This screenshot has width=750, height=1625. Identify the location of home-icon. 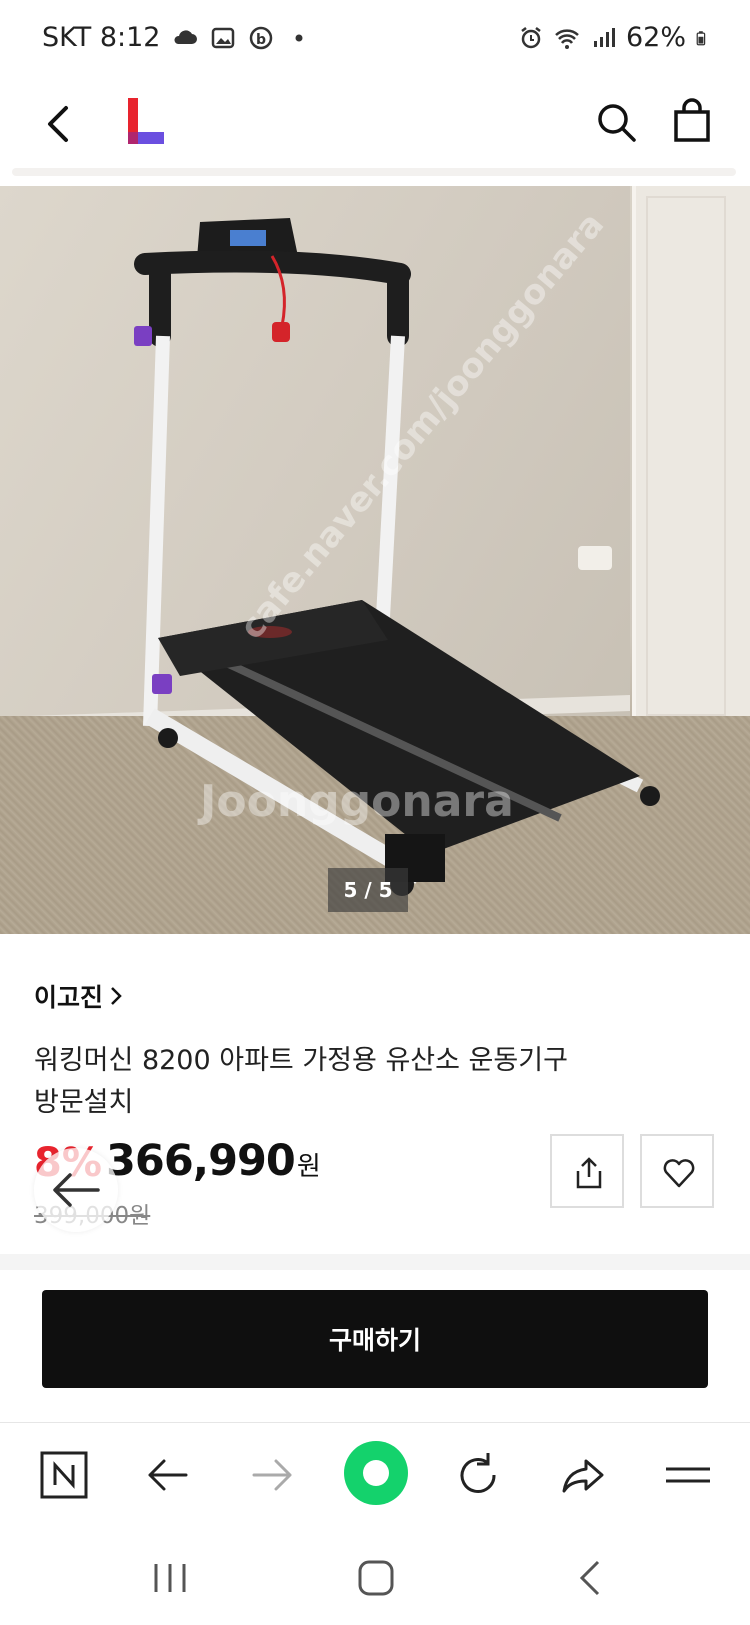
(376, 1578).